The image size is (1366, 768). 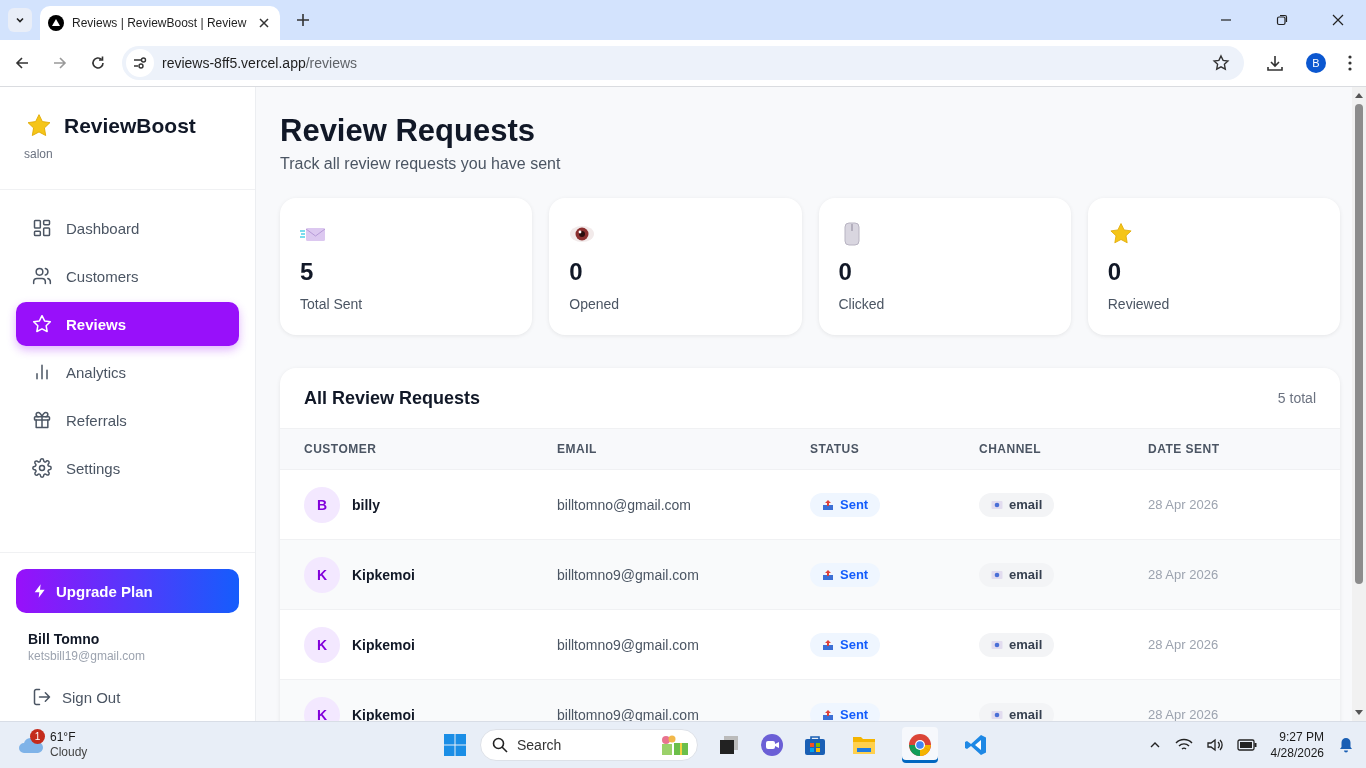 I want to click on search-icon, so click(x=500, y=745).